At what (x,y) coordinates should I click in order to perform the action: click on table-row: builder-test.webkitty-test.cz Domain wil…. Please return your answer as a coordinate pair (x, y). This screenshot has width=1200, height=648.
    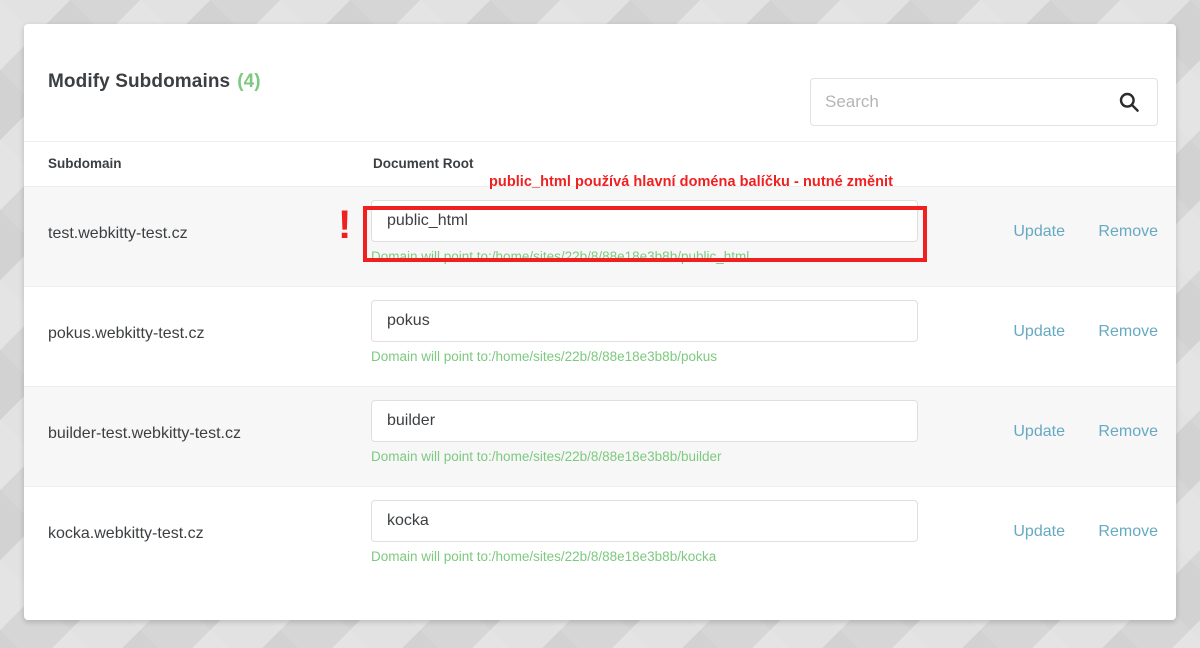
    Looking at the image, I should click on (600, 437).